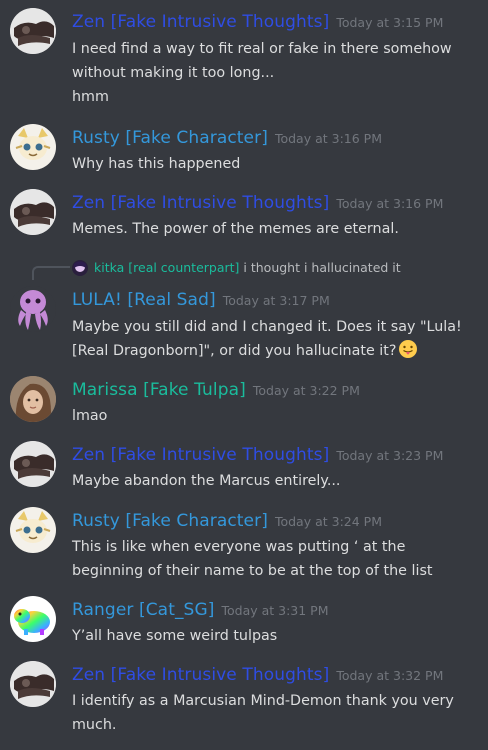 This screenshot has width=488, height=750. Describe the element at coordinates (175, 636) in the screenshot. I see `message-line: Y’all have some weird tulpas` at that location.